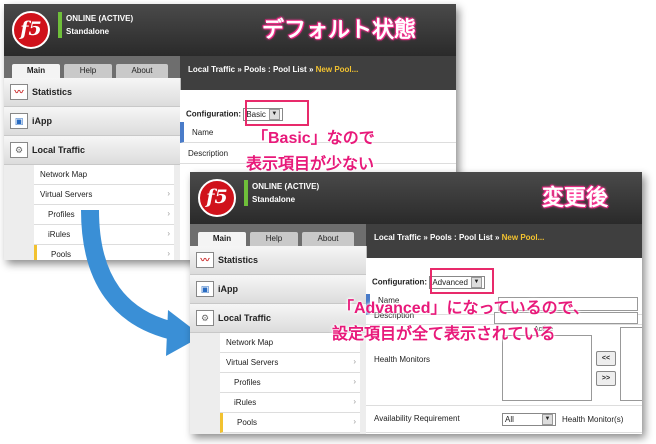 This screenshot has height=444, width=656. What do you see at coordinates (416, 198) in the screenshot?
I see `header-bar: f5 ONLINE (ACTIVE) Standalone 変更後` at bounding box center [416, 198].